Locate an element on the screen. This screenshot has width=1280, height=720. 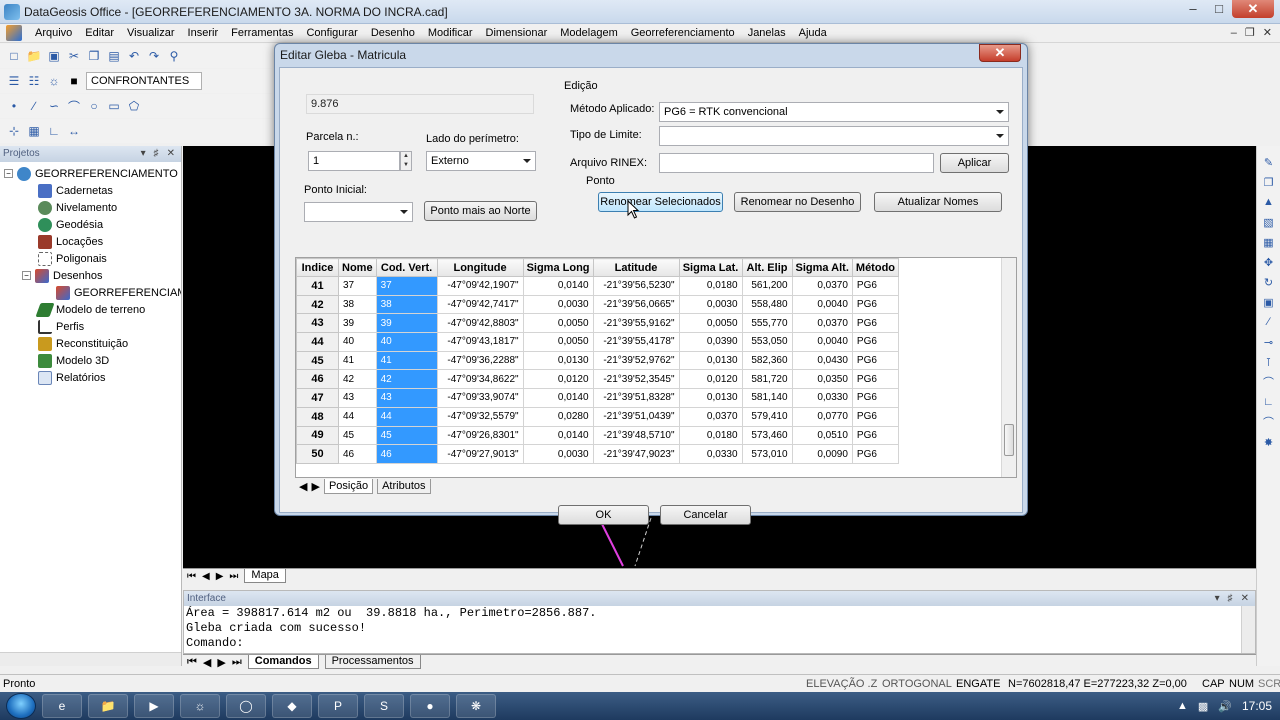
table-cell: -47°09'27,9013" is located at coordinates (480, 454).